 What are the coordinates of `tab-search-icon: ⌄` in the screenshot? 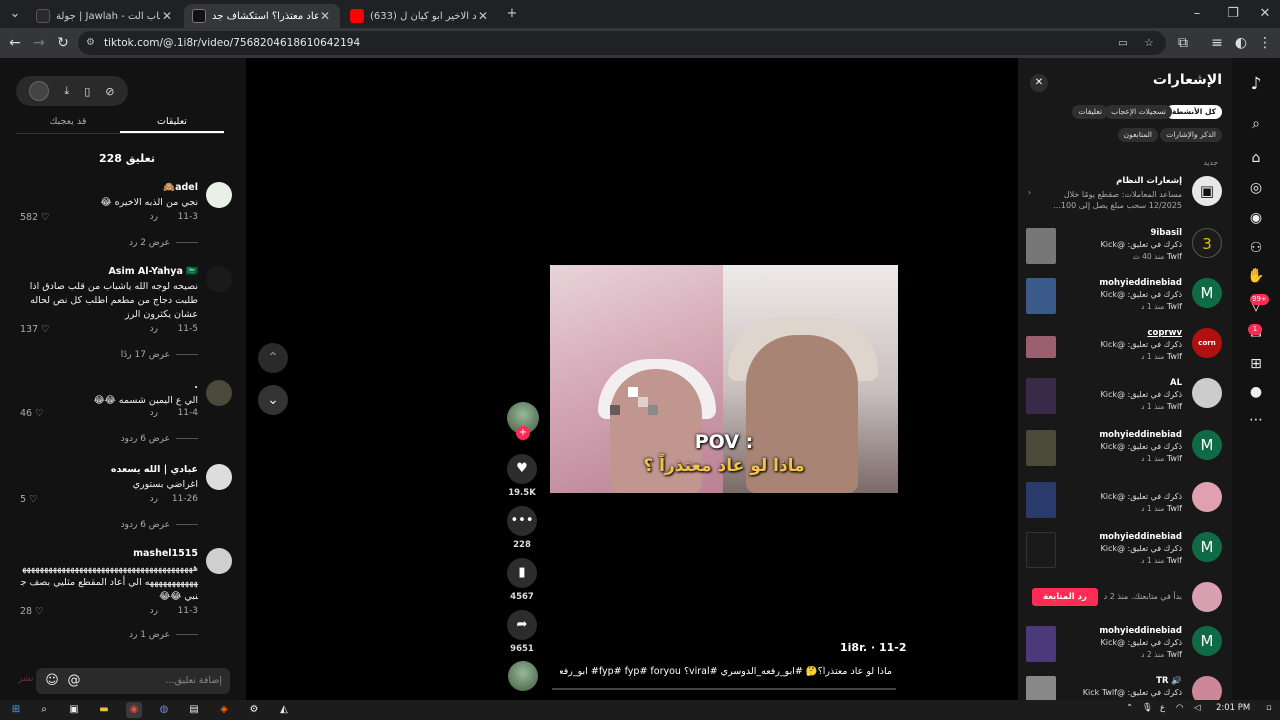 It's located at (15, 14).